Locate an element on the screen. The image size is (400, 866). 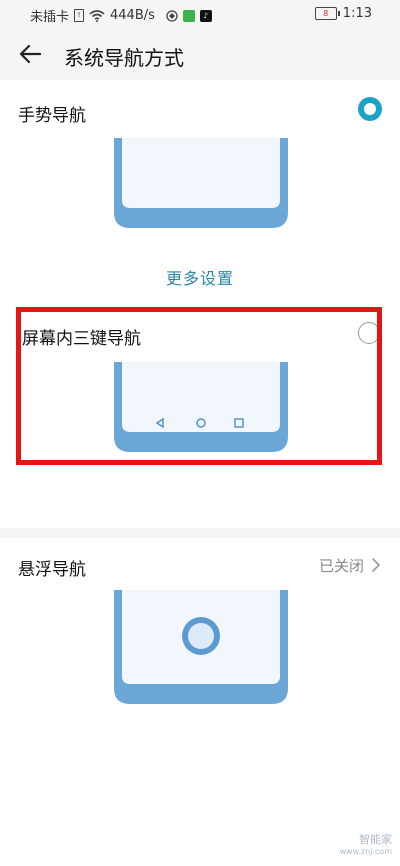
page-title: 系统导航方式 is located at coordinates (124, 58).